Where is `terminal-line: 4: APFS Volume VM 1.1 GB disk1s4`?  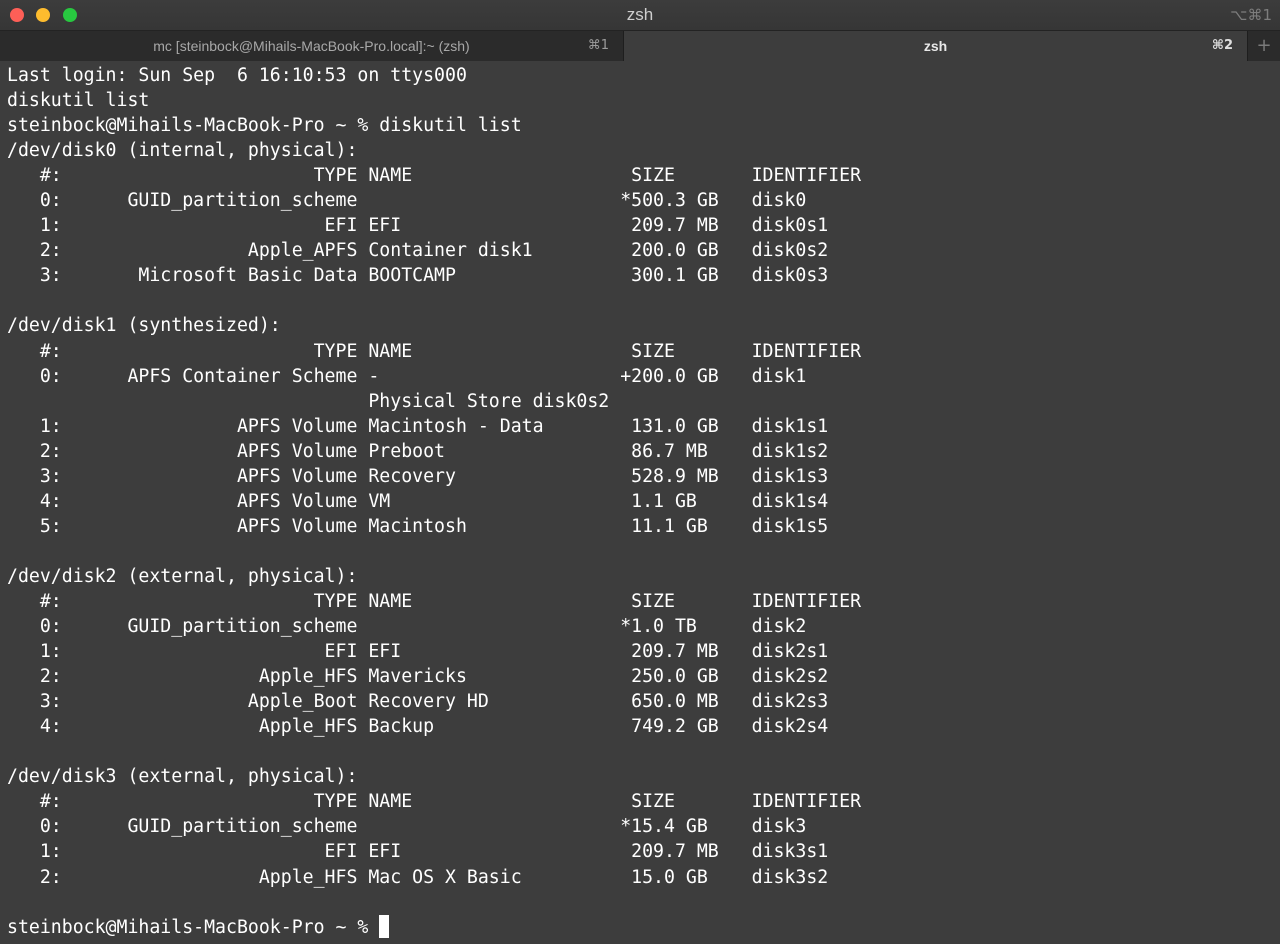
terminal-line: 4: APFS Volume VM 1.1 GB disk1s4 is located at coordinates (418, 501).